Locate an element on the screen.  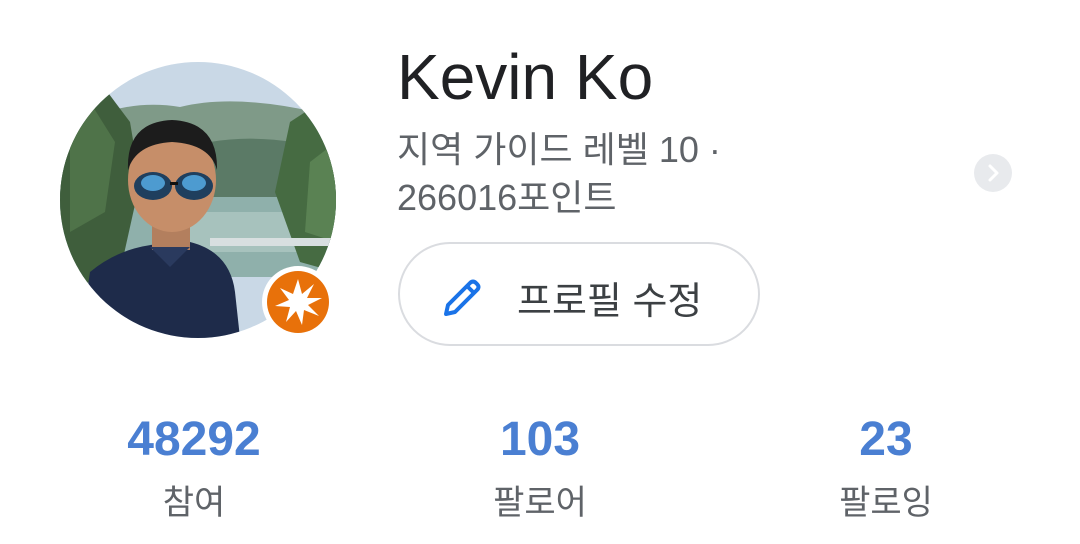
edit-profile-label: 프로필 수정 is located at coordinates (610, 302).